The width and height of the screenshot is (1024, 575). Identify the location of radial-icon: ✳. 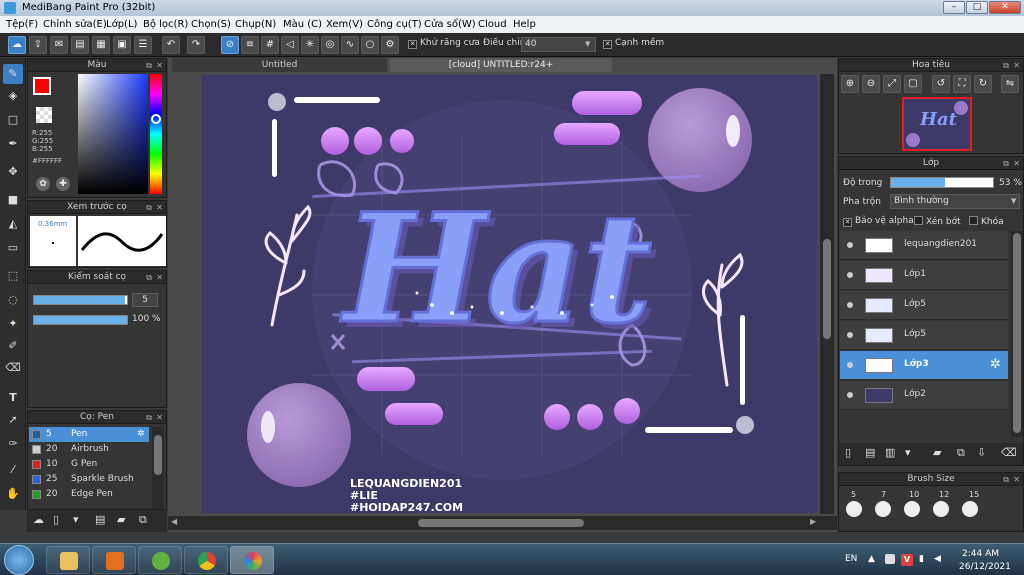
(310, 45).